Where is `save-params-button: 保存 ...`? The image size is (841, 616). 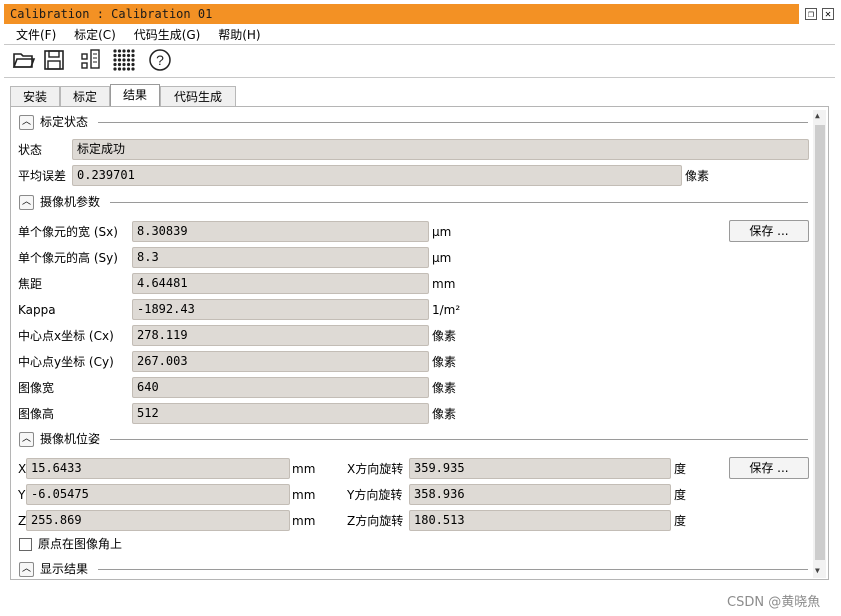
save-params-button: 保存 ... is located at coordinates (769, 231).